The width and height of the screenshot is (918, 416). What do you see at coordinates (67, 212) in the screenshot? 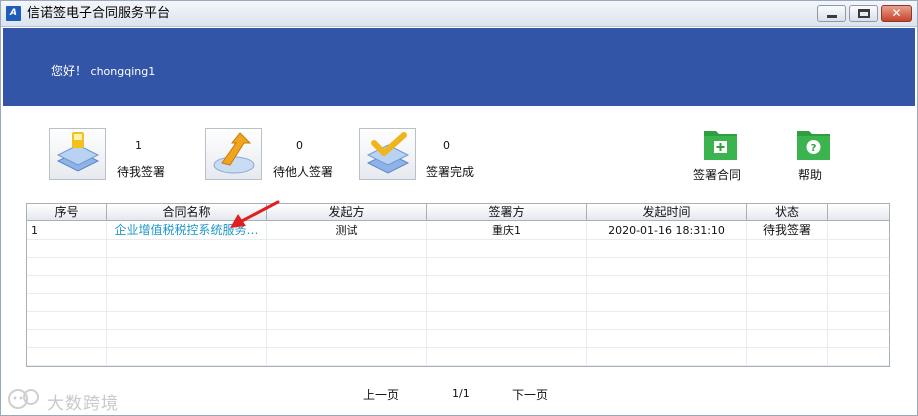
I see `column-header-index: 序号` at bounding box center [67, 212].